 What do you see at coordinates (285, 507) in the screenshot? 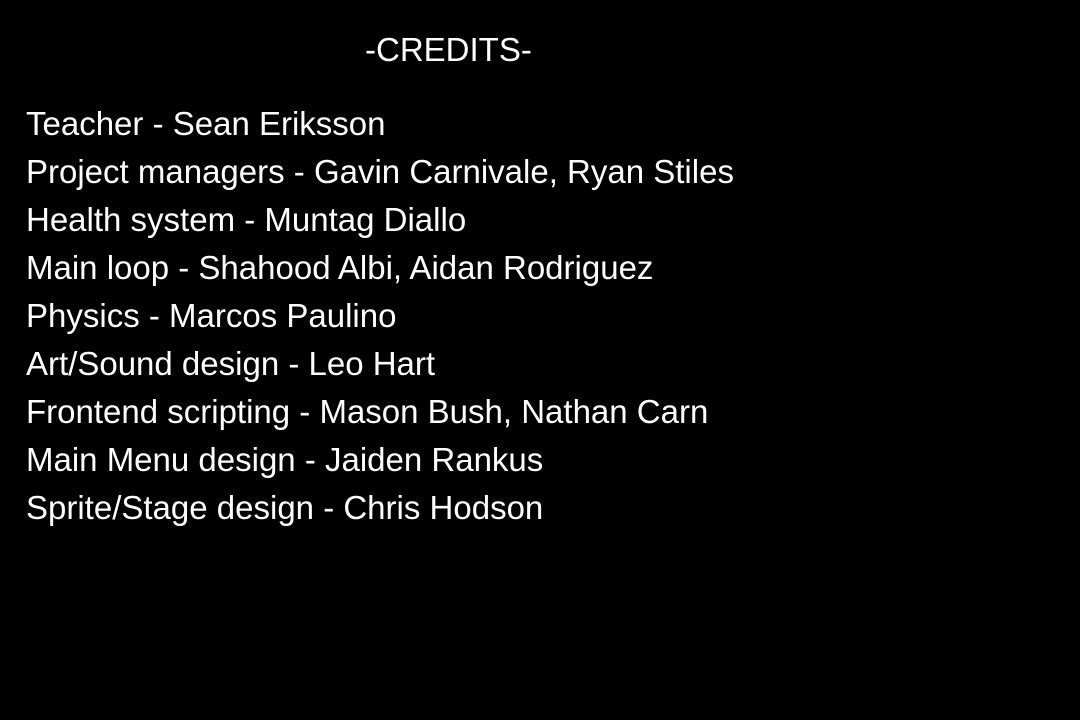
I see `credit-line-sprite-stage-design: Sprite/Stage design - Chris Hodson` at bounding box center [285, 507].